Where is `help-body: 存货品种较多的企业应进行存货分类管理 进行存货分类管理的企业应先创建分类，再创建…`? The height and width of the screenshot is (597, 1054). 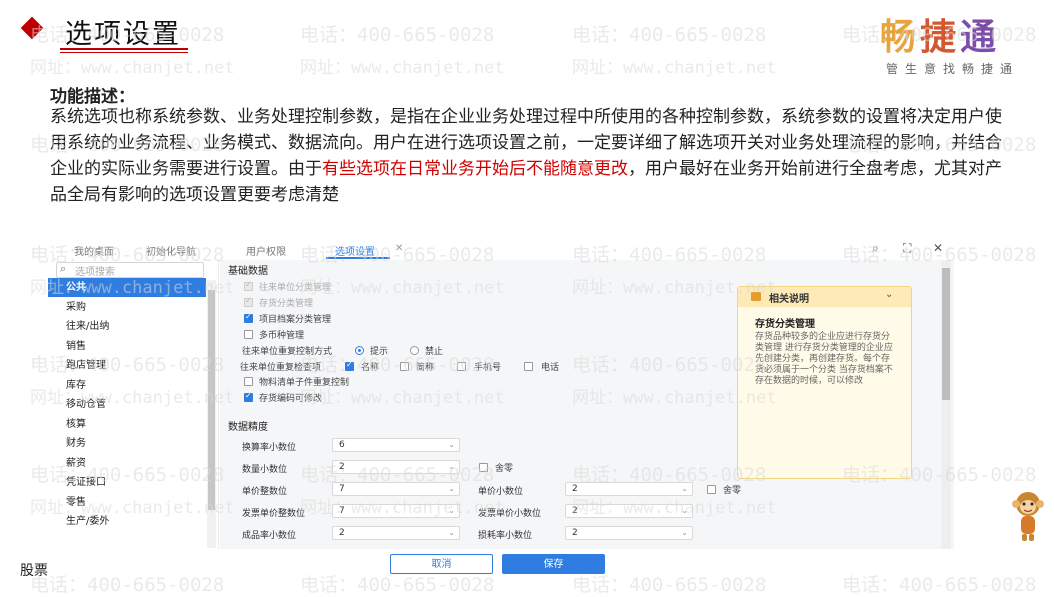 help-body: 存货品种较多的企业应进行存货分类管理 进行存货分类管理的企业应先创建分类，再创建… is located at coordinates (824, 359).